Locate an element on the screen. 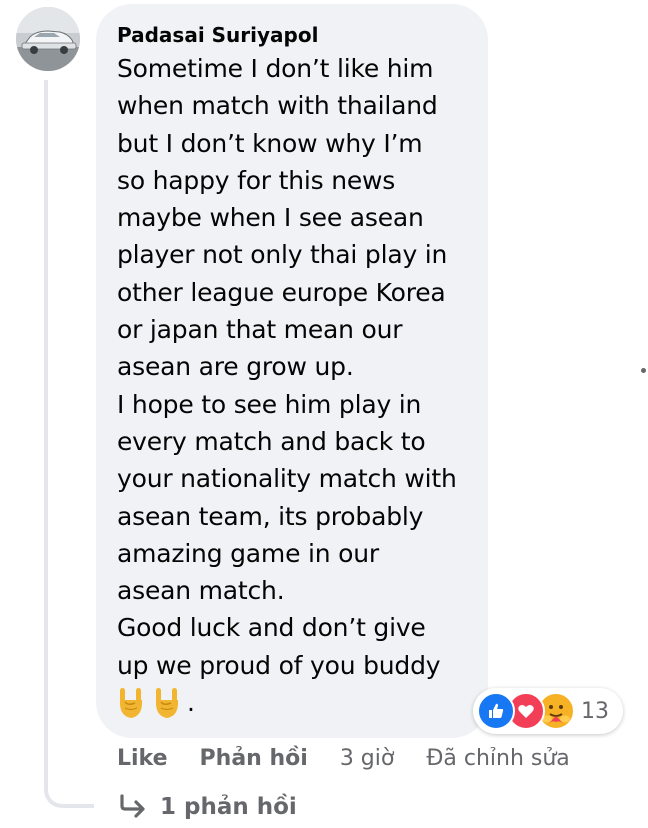 The height and width of the screenshot is (828, 648). like-button: Like is located at coordinates (142, 758).